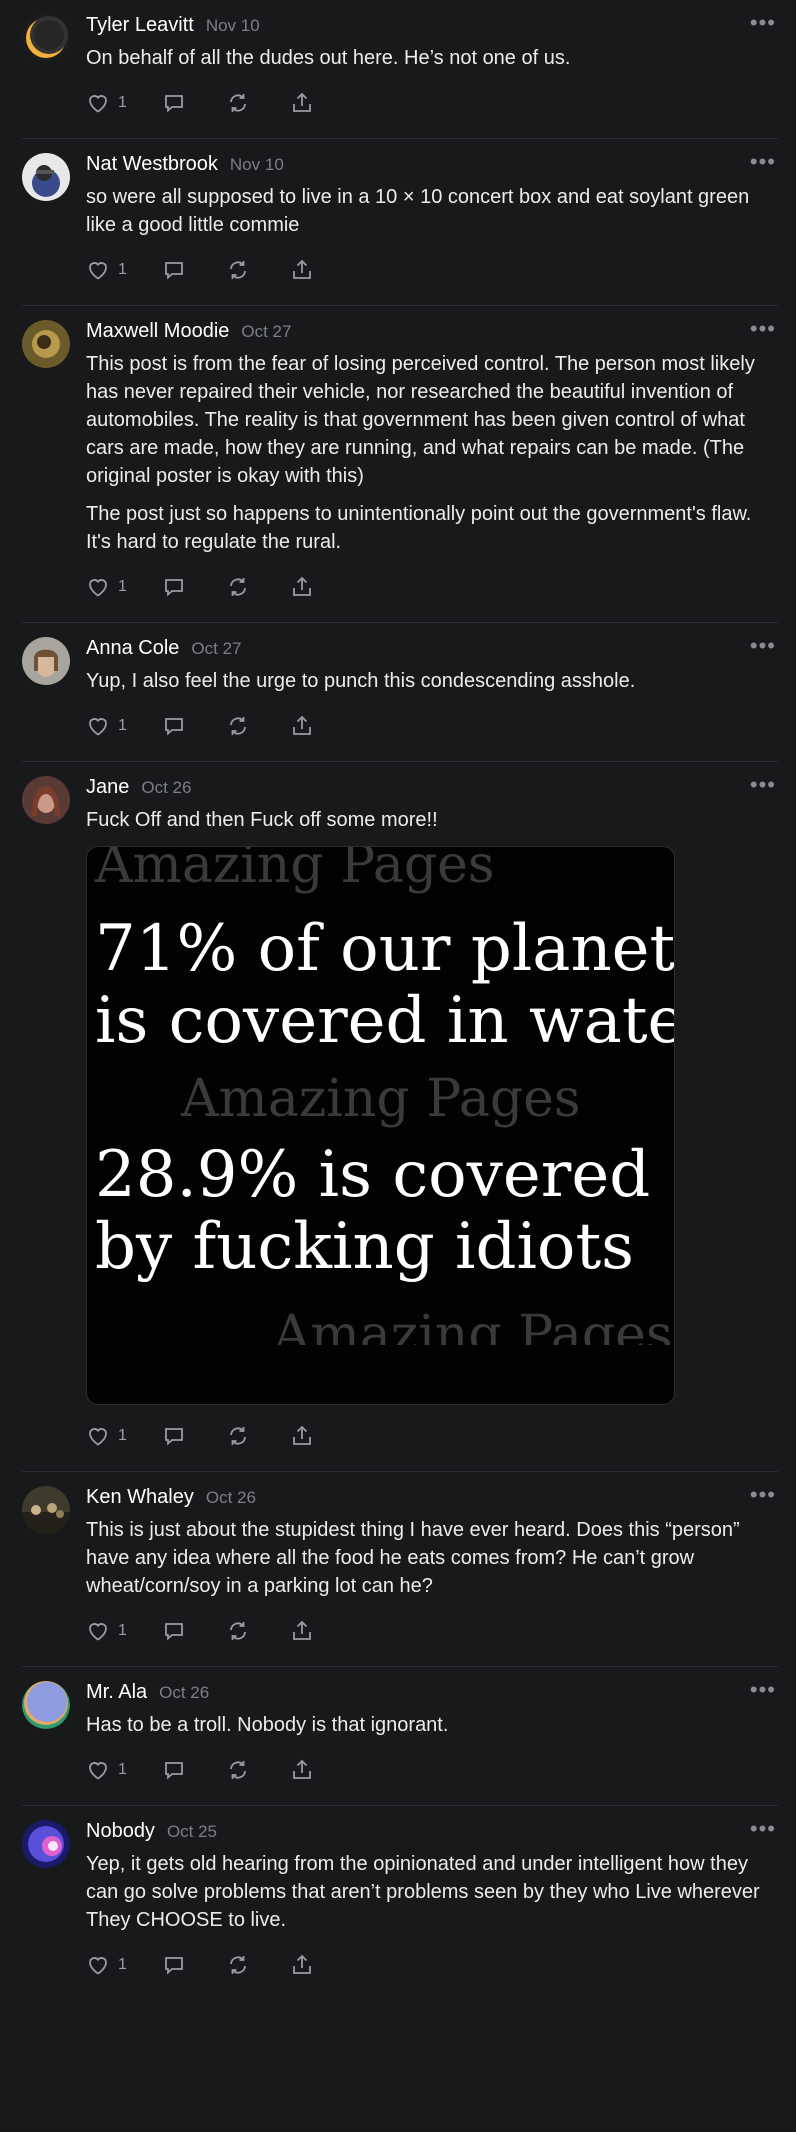 The height and width of the screenshot is (2132, 796). I want to click on image-text: 28.9% is covered, so click(373, 1175).